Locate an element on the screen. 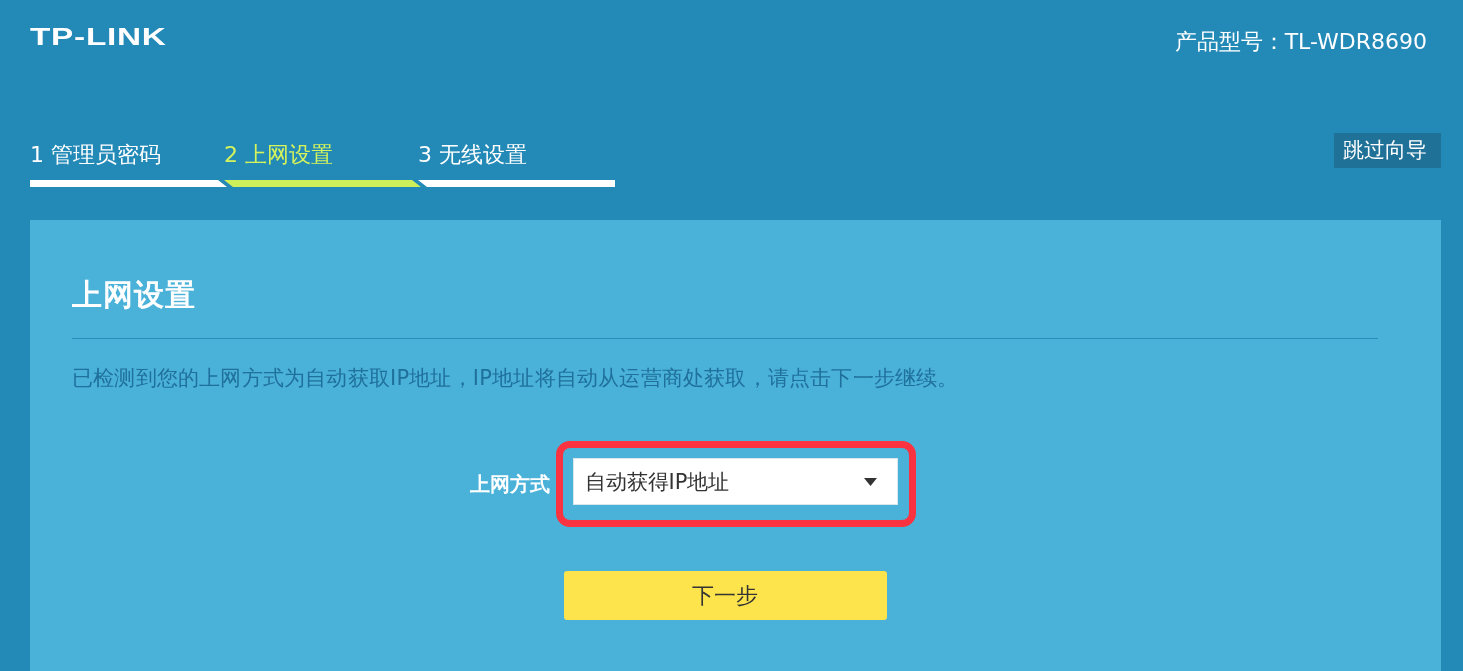 The width and height of the screenshot is (1463, 671). logo-text: TP-LINK is located at coordinates (98, 37).